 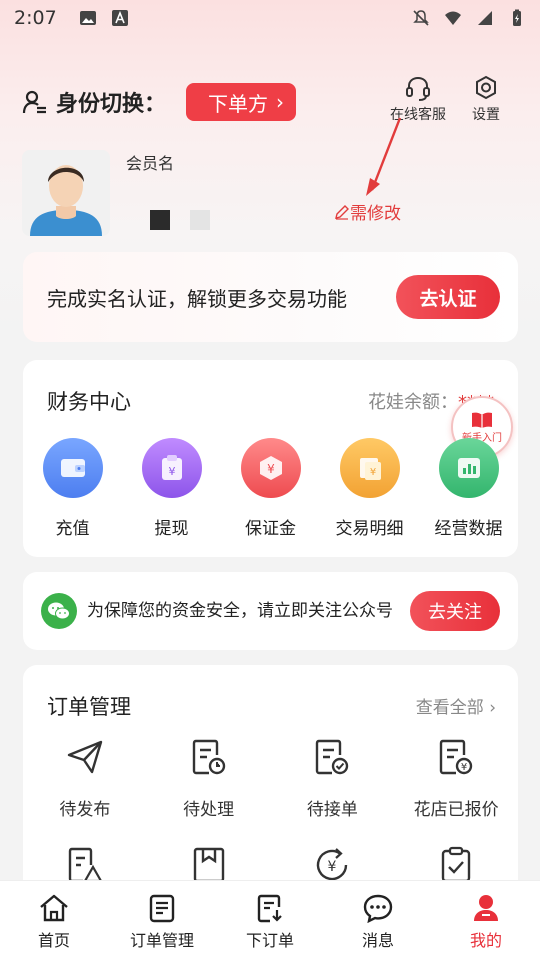 What do you see at coordinates (269, 908) in the screenshot?
I see `place-order-icon` at bounding box center [269, 908].